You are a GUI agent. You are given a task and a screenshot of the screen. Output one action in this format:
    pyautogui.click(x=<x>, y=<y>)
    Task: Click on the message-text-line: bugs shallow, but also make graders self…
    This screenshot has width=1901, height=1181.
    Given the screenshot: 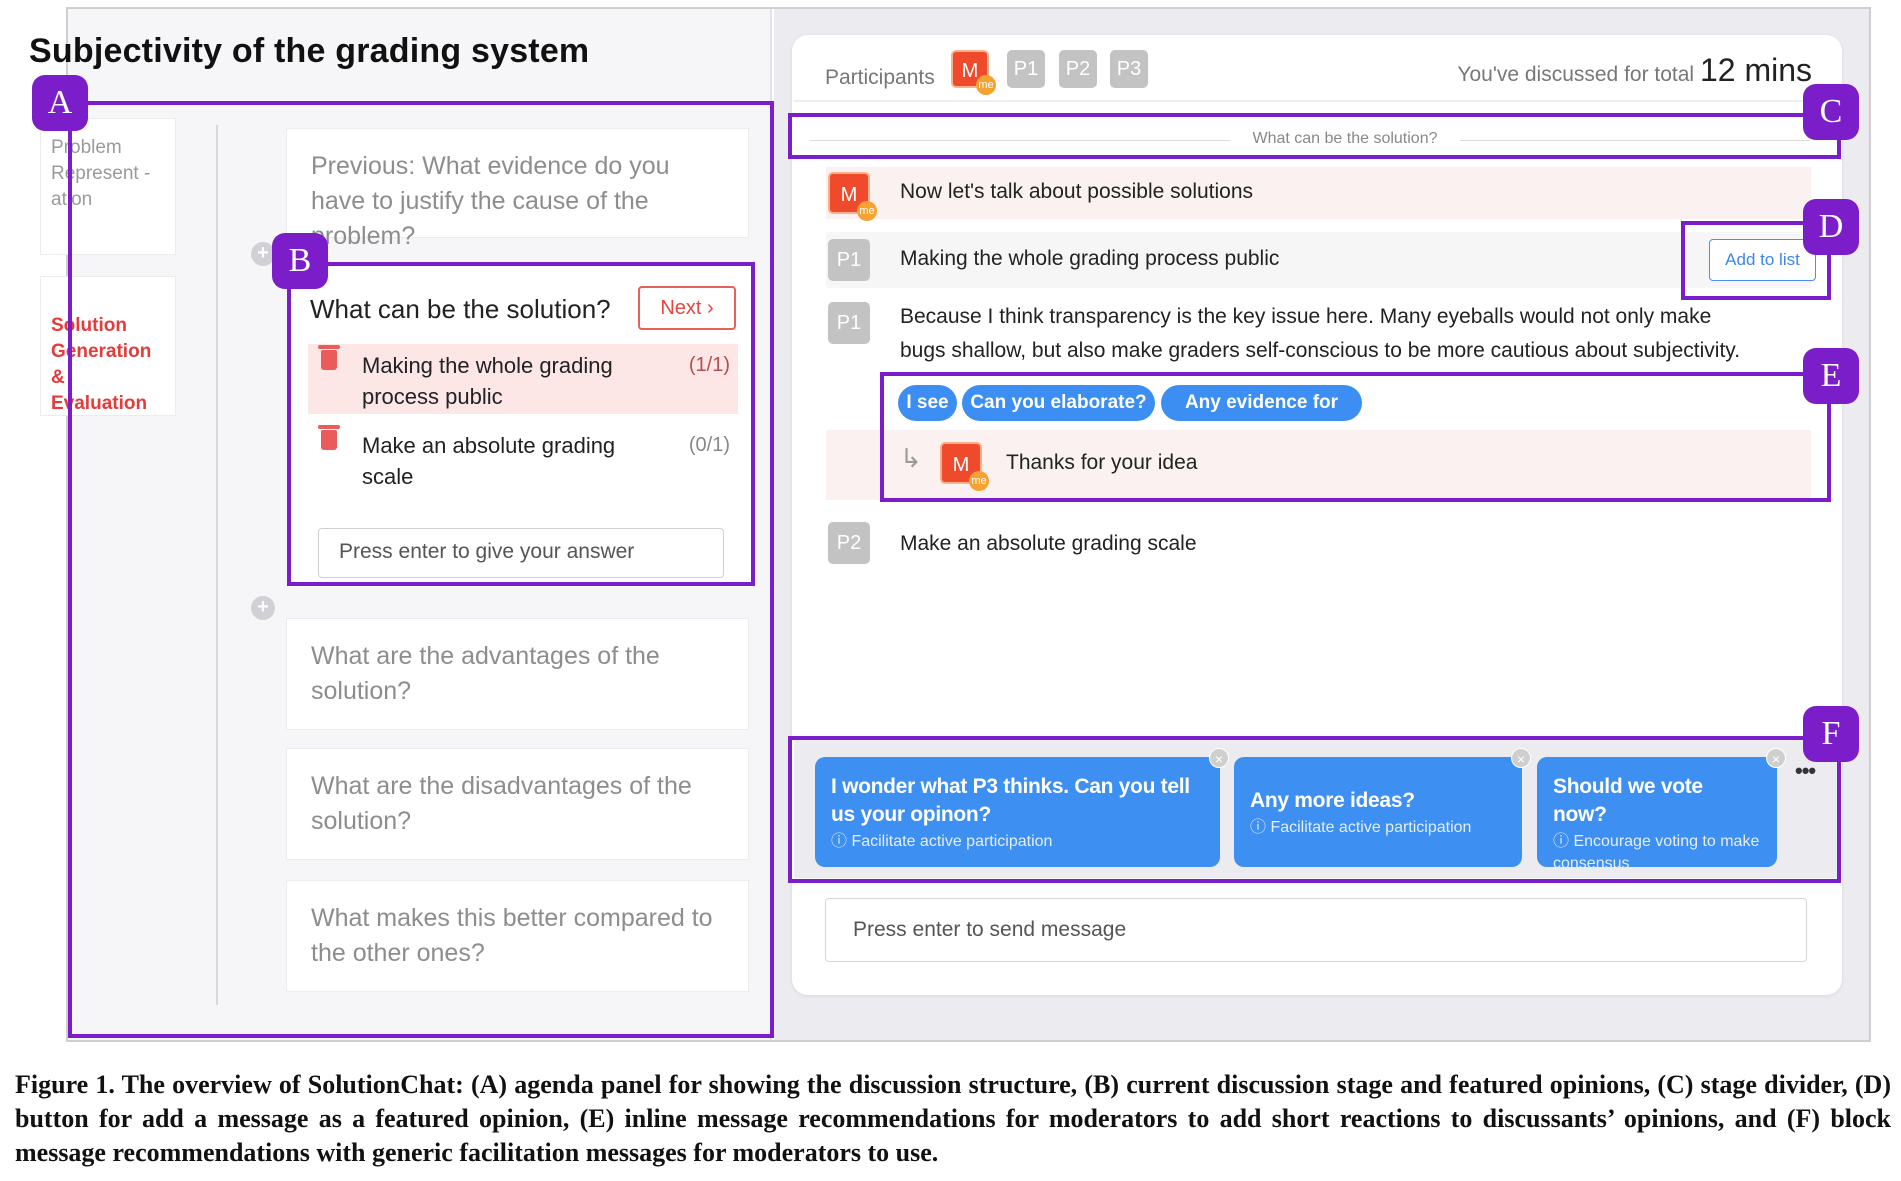 What is the action you would take?
    pyautogui.click(x=1320, y=350)
    